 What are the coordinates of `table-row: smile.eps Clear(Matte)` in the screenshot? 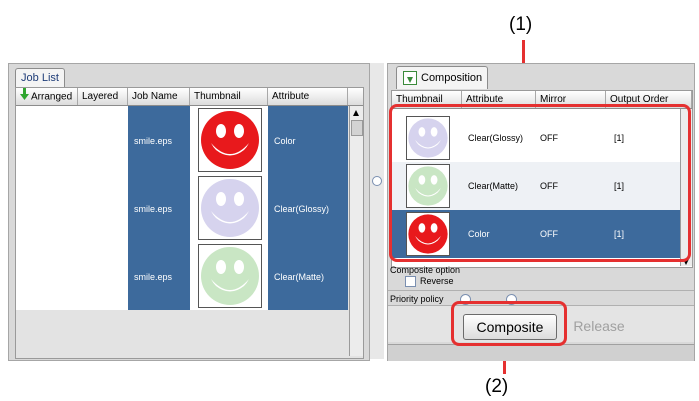 It's located at (182, 276).